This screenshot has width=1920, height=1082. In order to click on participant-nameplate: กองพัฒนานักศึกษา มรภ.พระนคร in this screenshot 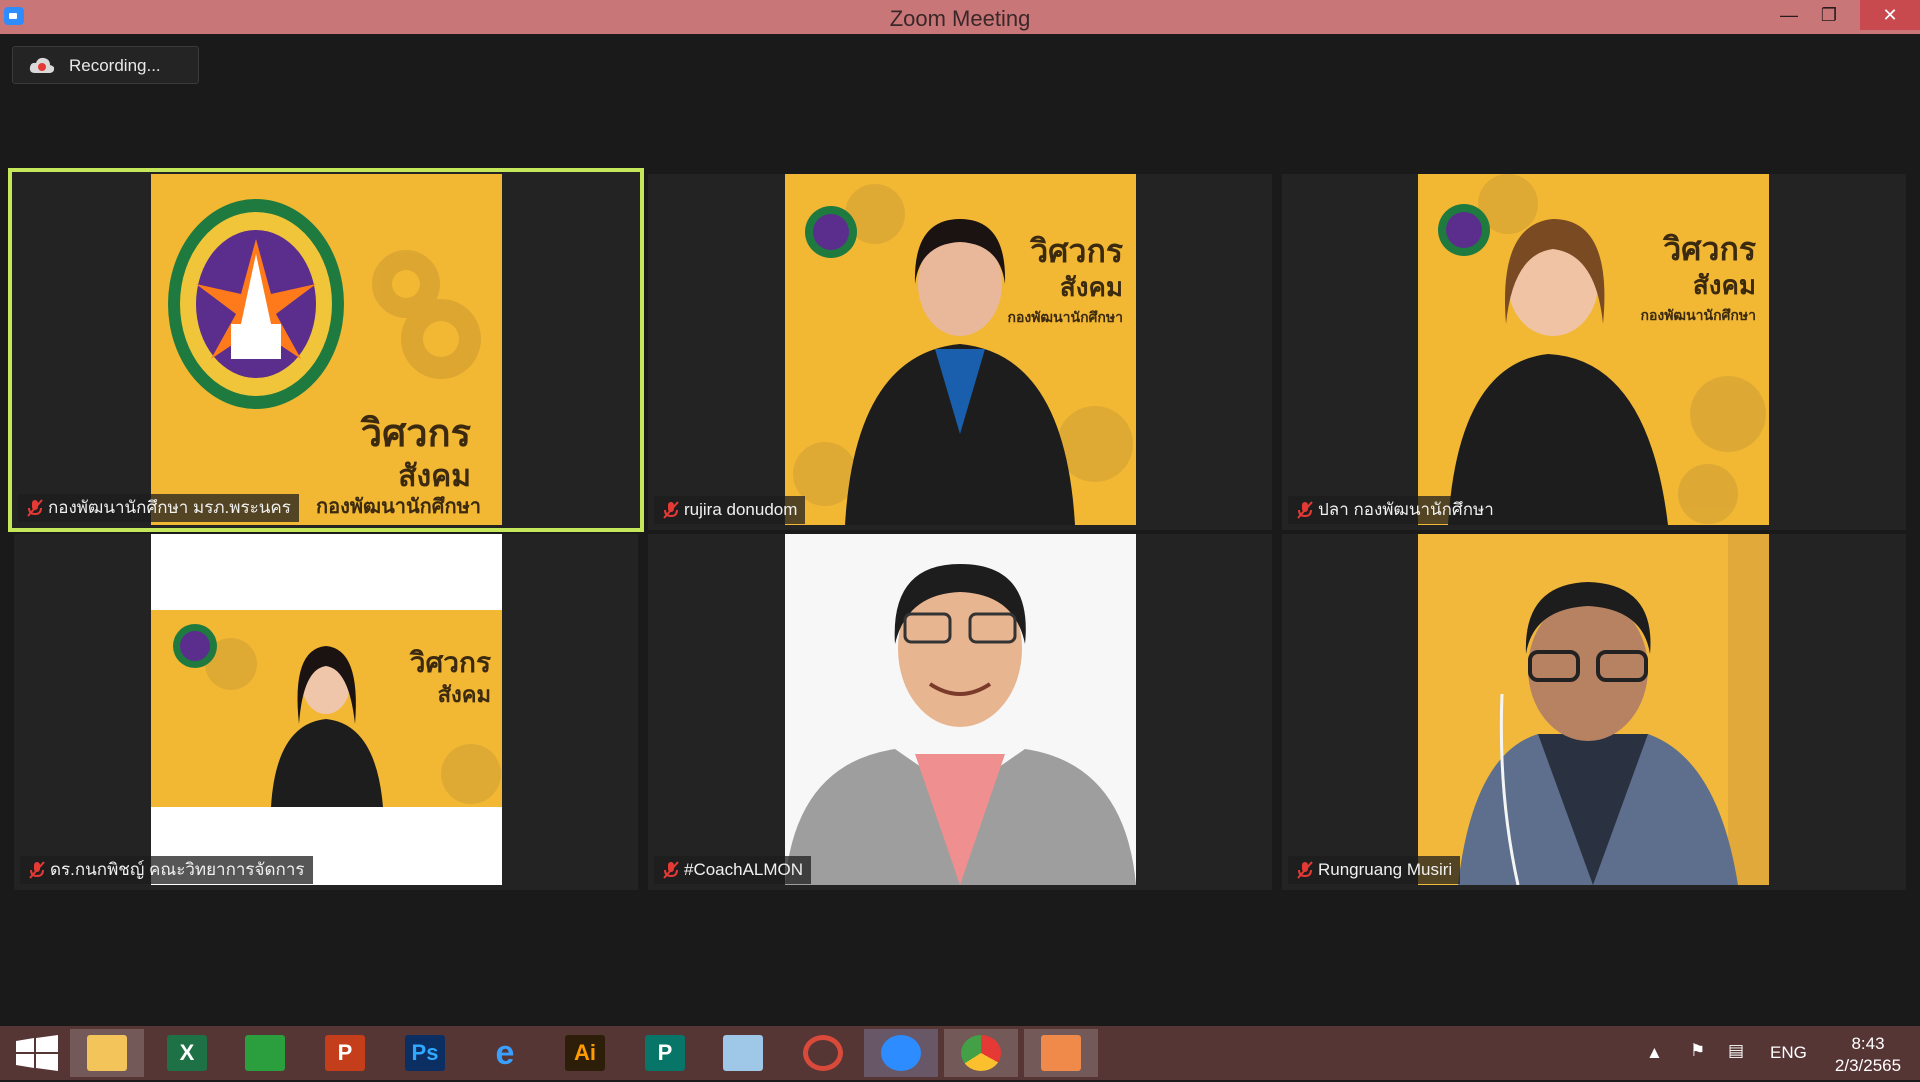, I will do `click(158, 508)`.